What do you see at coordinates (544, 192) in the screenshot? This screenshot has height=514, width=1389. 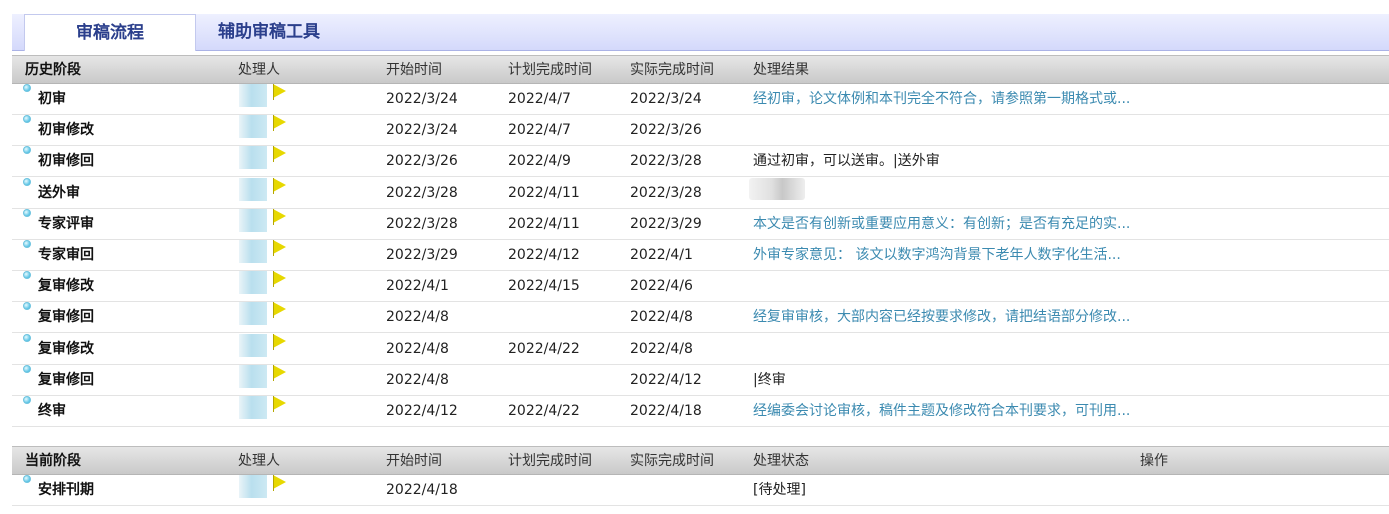 I see `planned-time: 2022/4/11` at bounding box center [544, 192].